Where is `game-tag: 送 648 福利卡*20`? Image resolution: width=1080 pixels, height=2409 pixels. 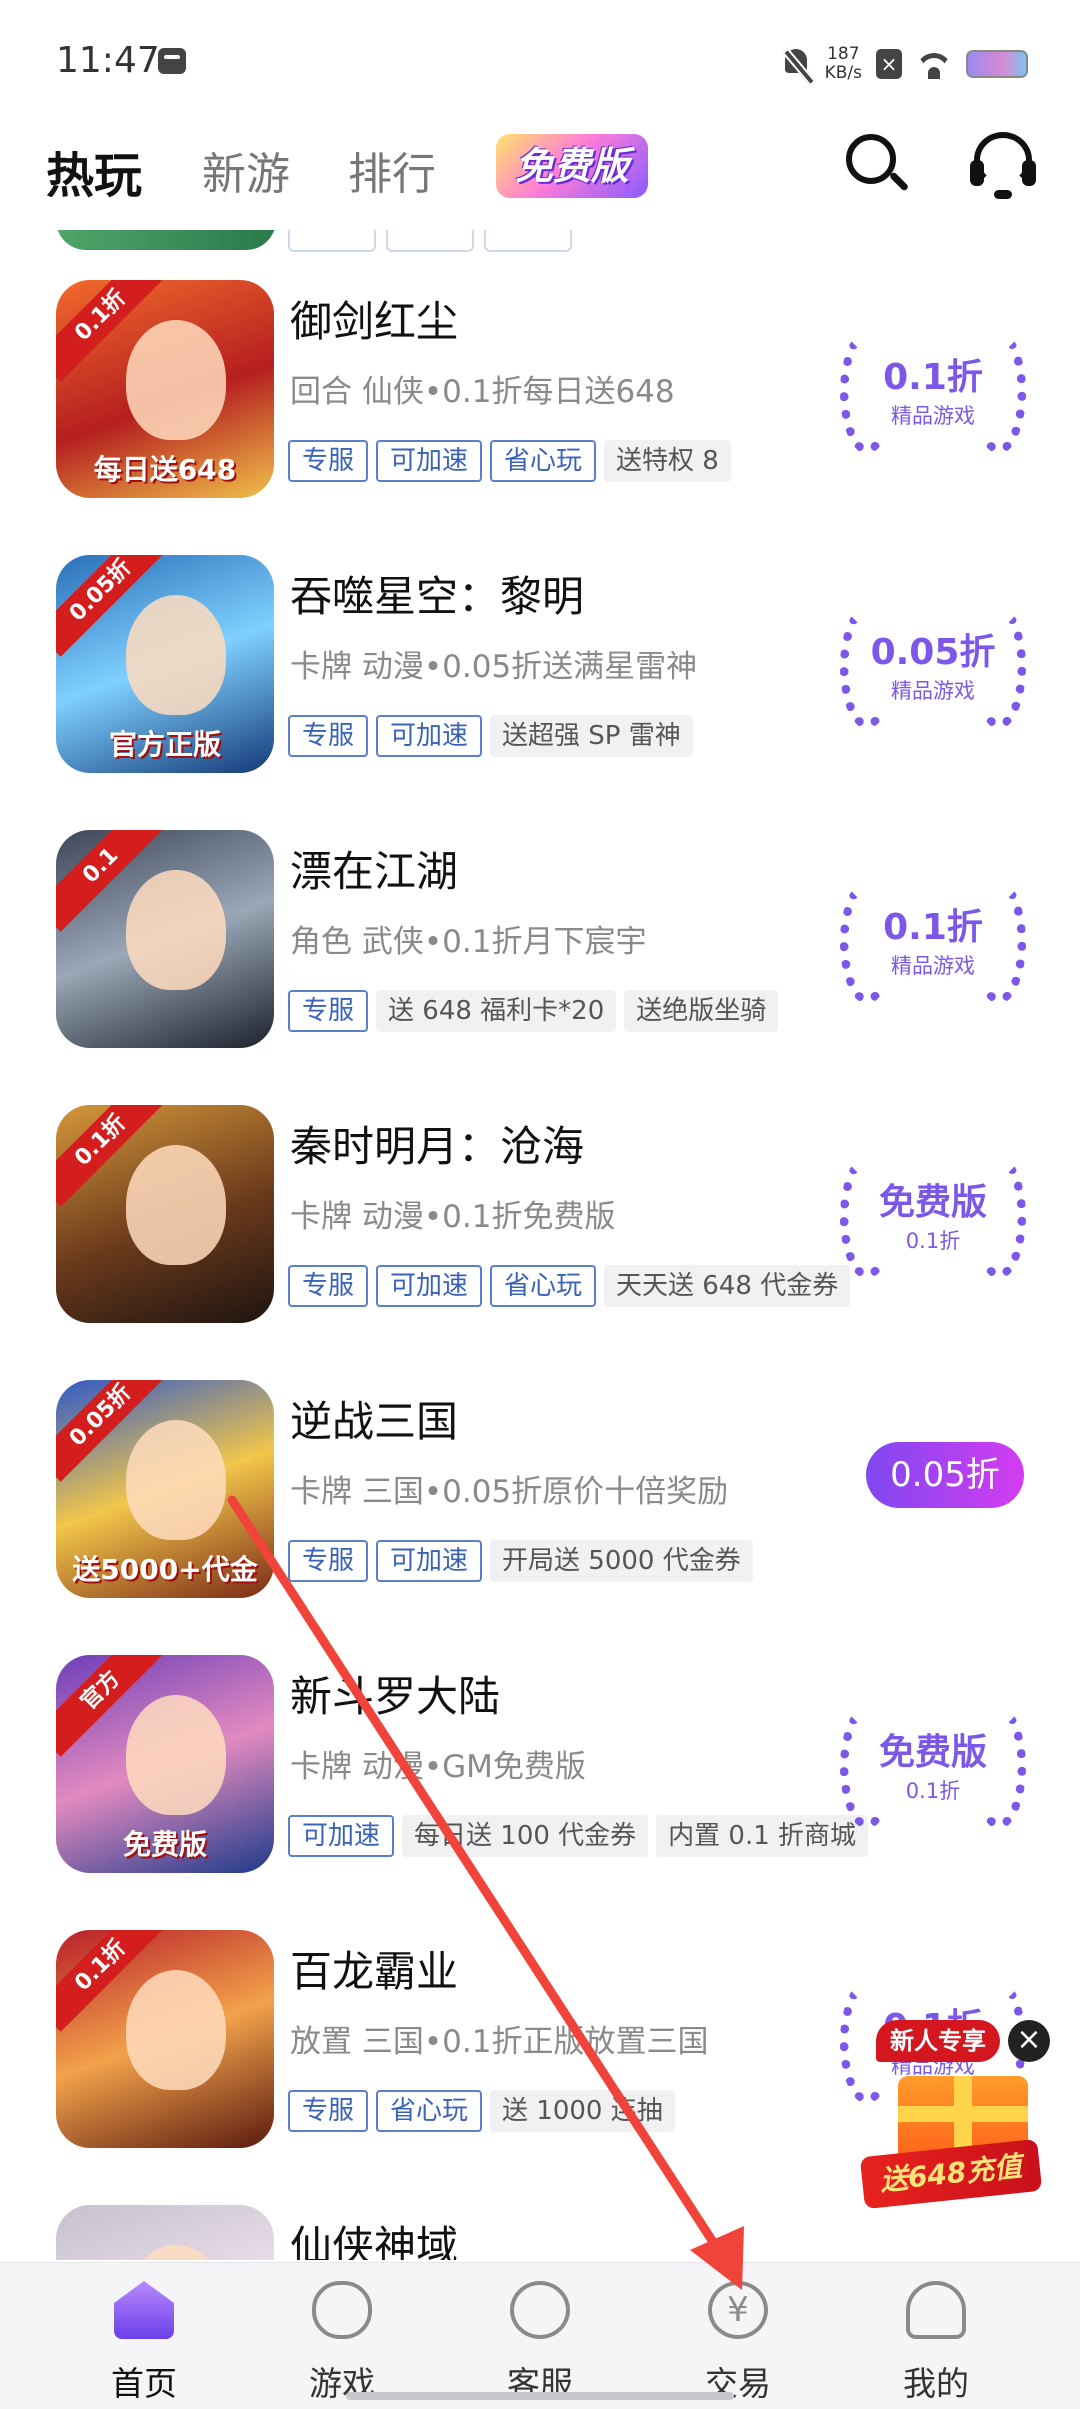
game-tag: 送 648 福利卡*20 is located at coordinates (496, 1011).